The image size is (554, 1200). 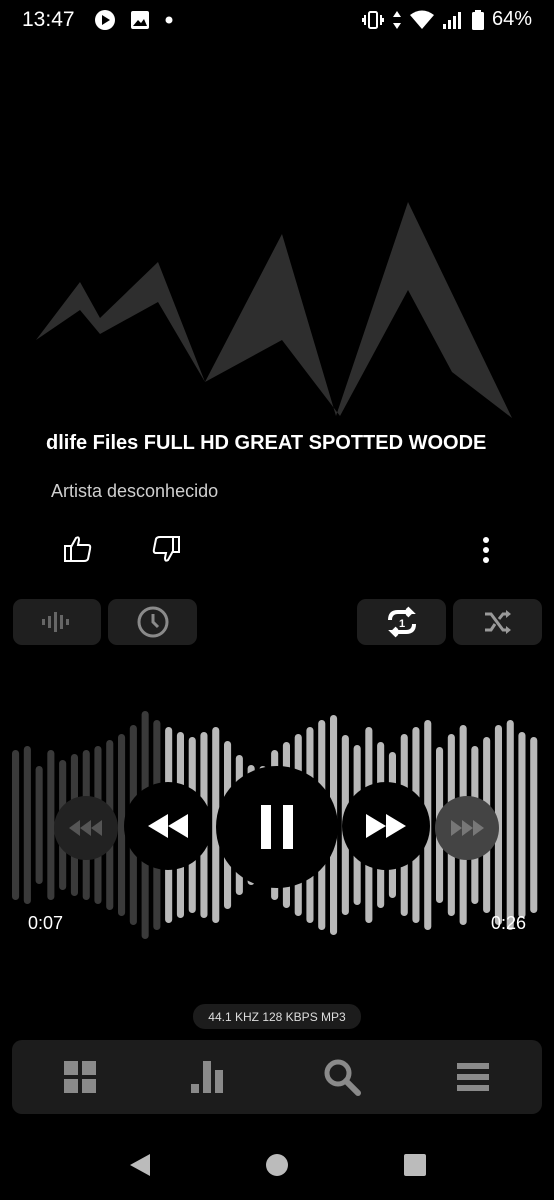 I want to click on recents-square-icon, so click(x=415, y=1165).